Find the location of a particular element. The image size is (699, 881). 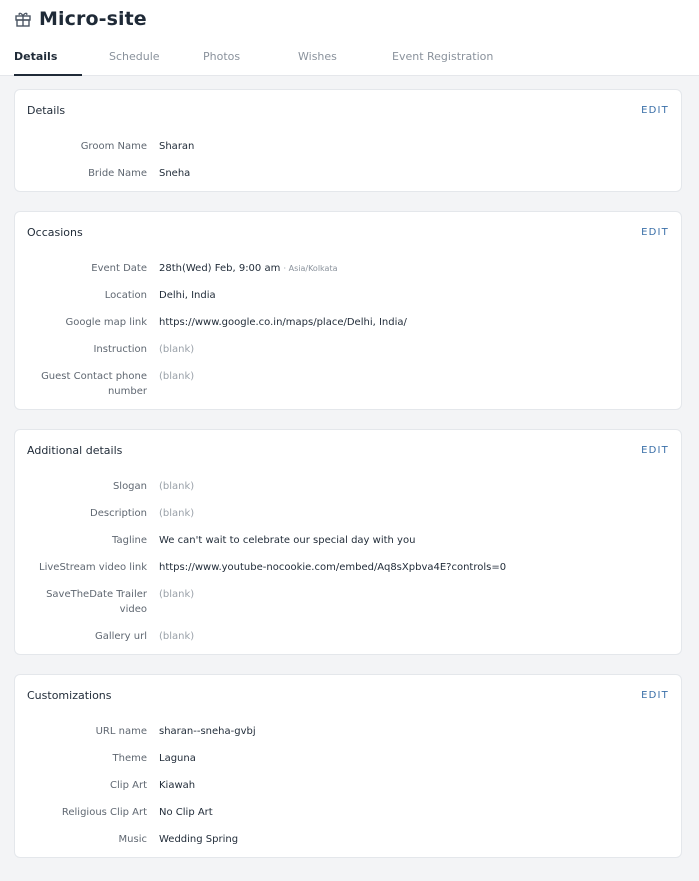

card-title: Details is located at coordinates (46, 110).